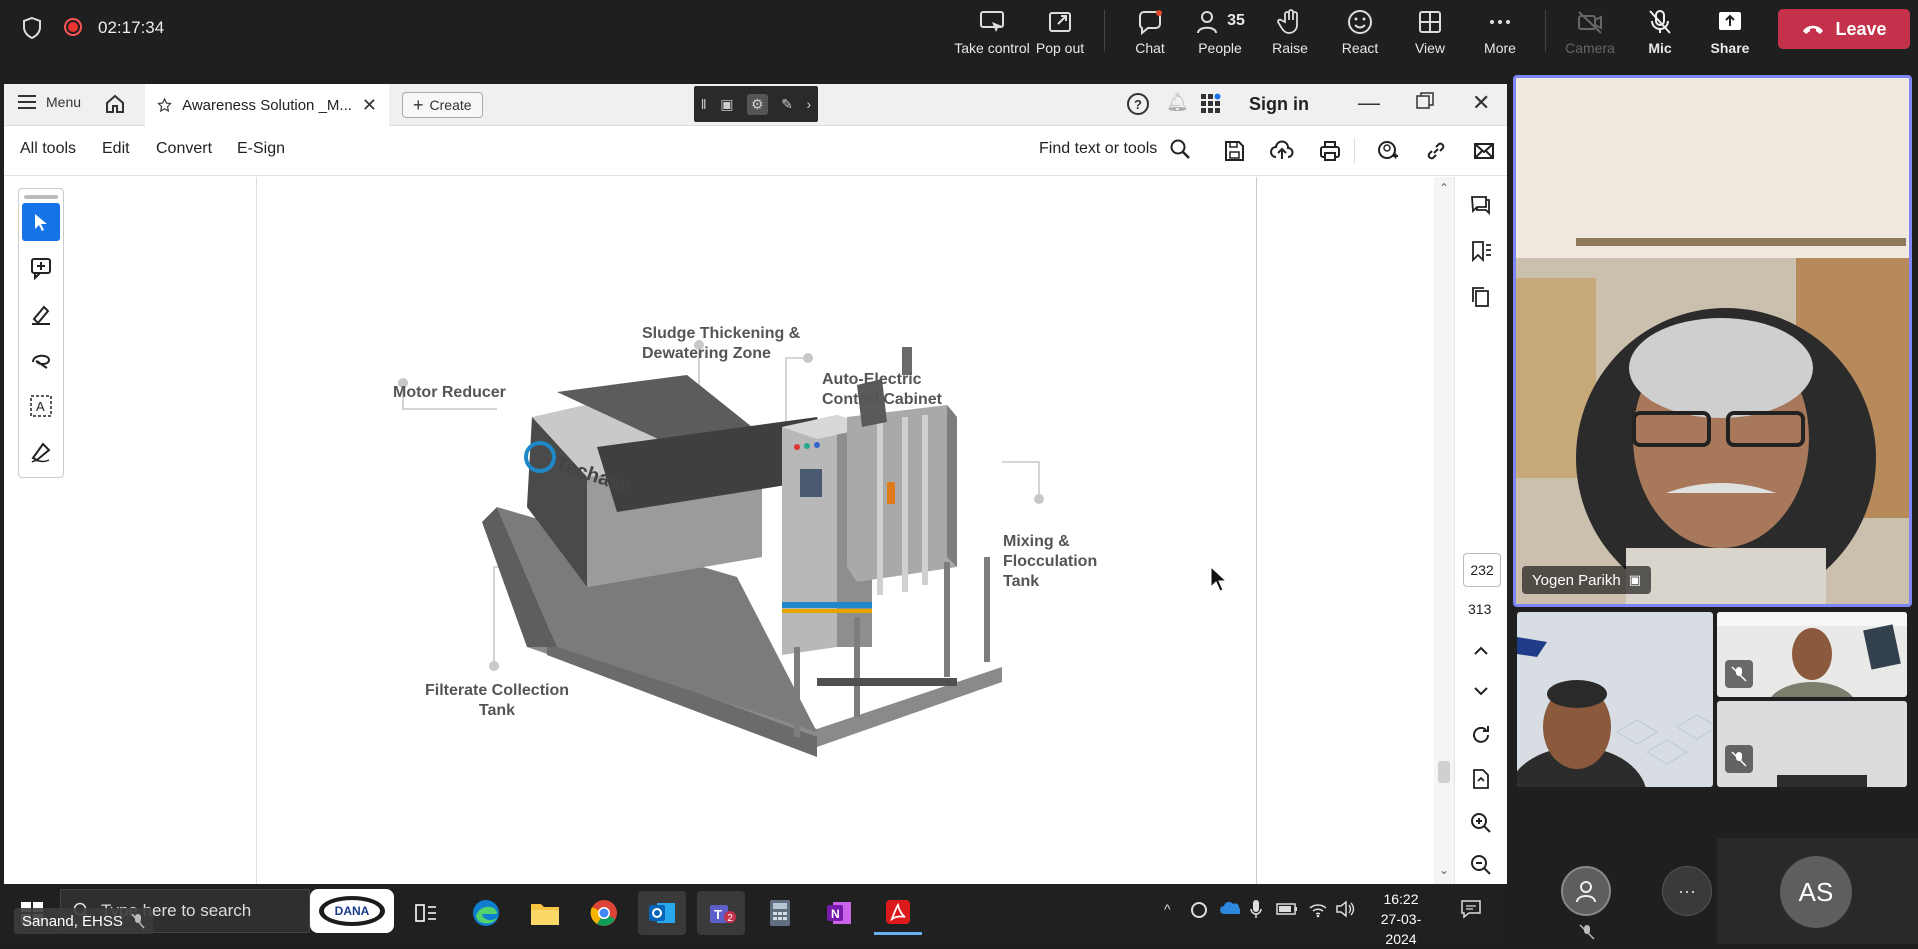 Image resolution: width=1918 pixels, height=949 pixels. I want to click on chat-label: Chat, so click(1150, 48).